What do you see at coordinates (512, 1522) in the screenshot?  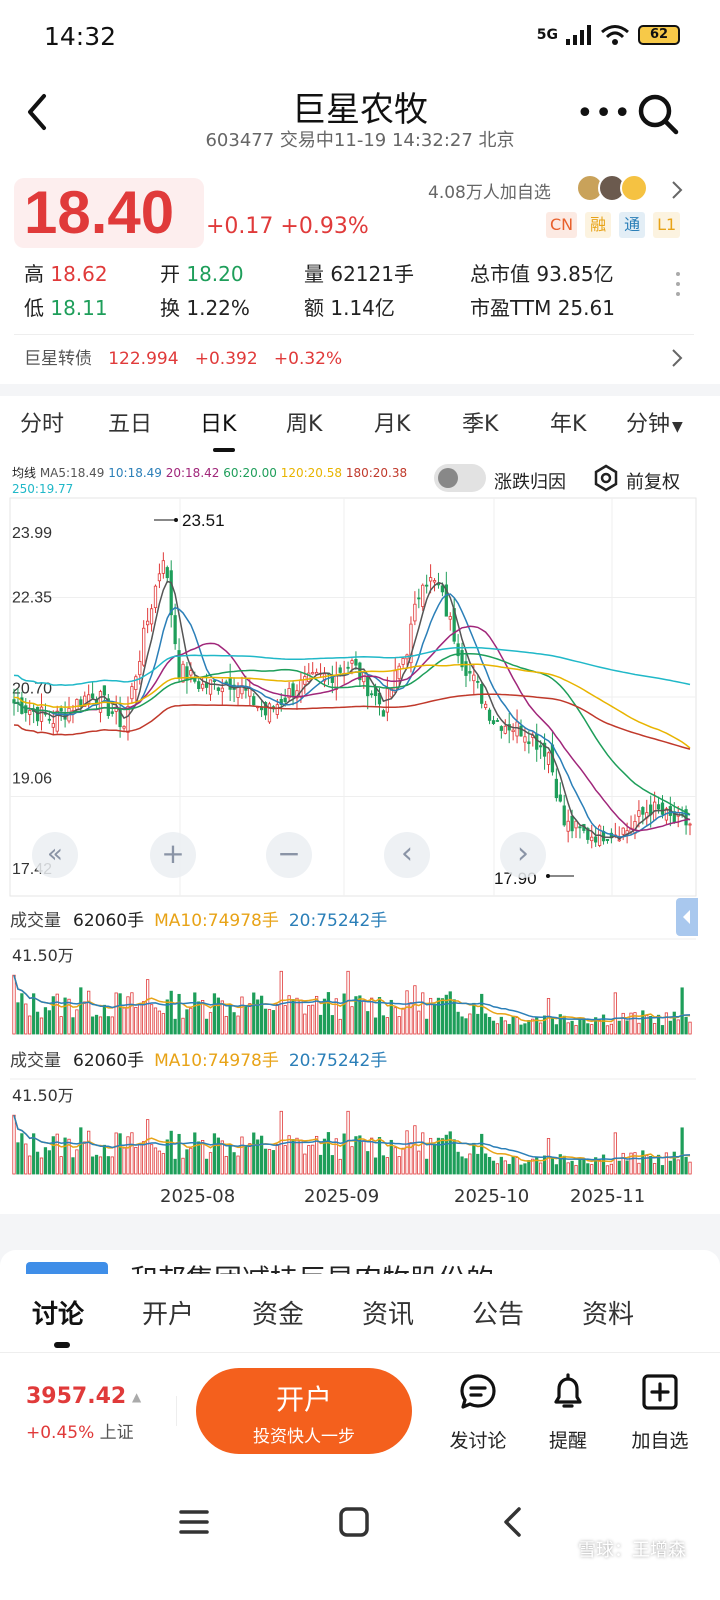 I see `back-nav-icon` at bounding box center [512, 1522].